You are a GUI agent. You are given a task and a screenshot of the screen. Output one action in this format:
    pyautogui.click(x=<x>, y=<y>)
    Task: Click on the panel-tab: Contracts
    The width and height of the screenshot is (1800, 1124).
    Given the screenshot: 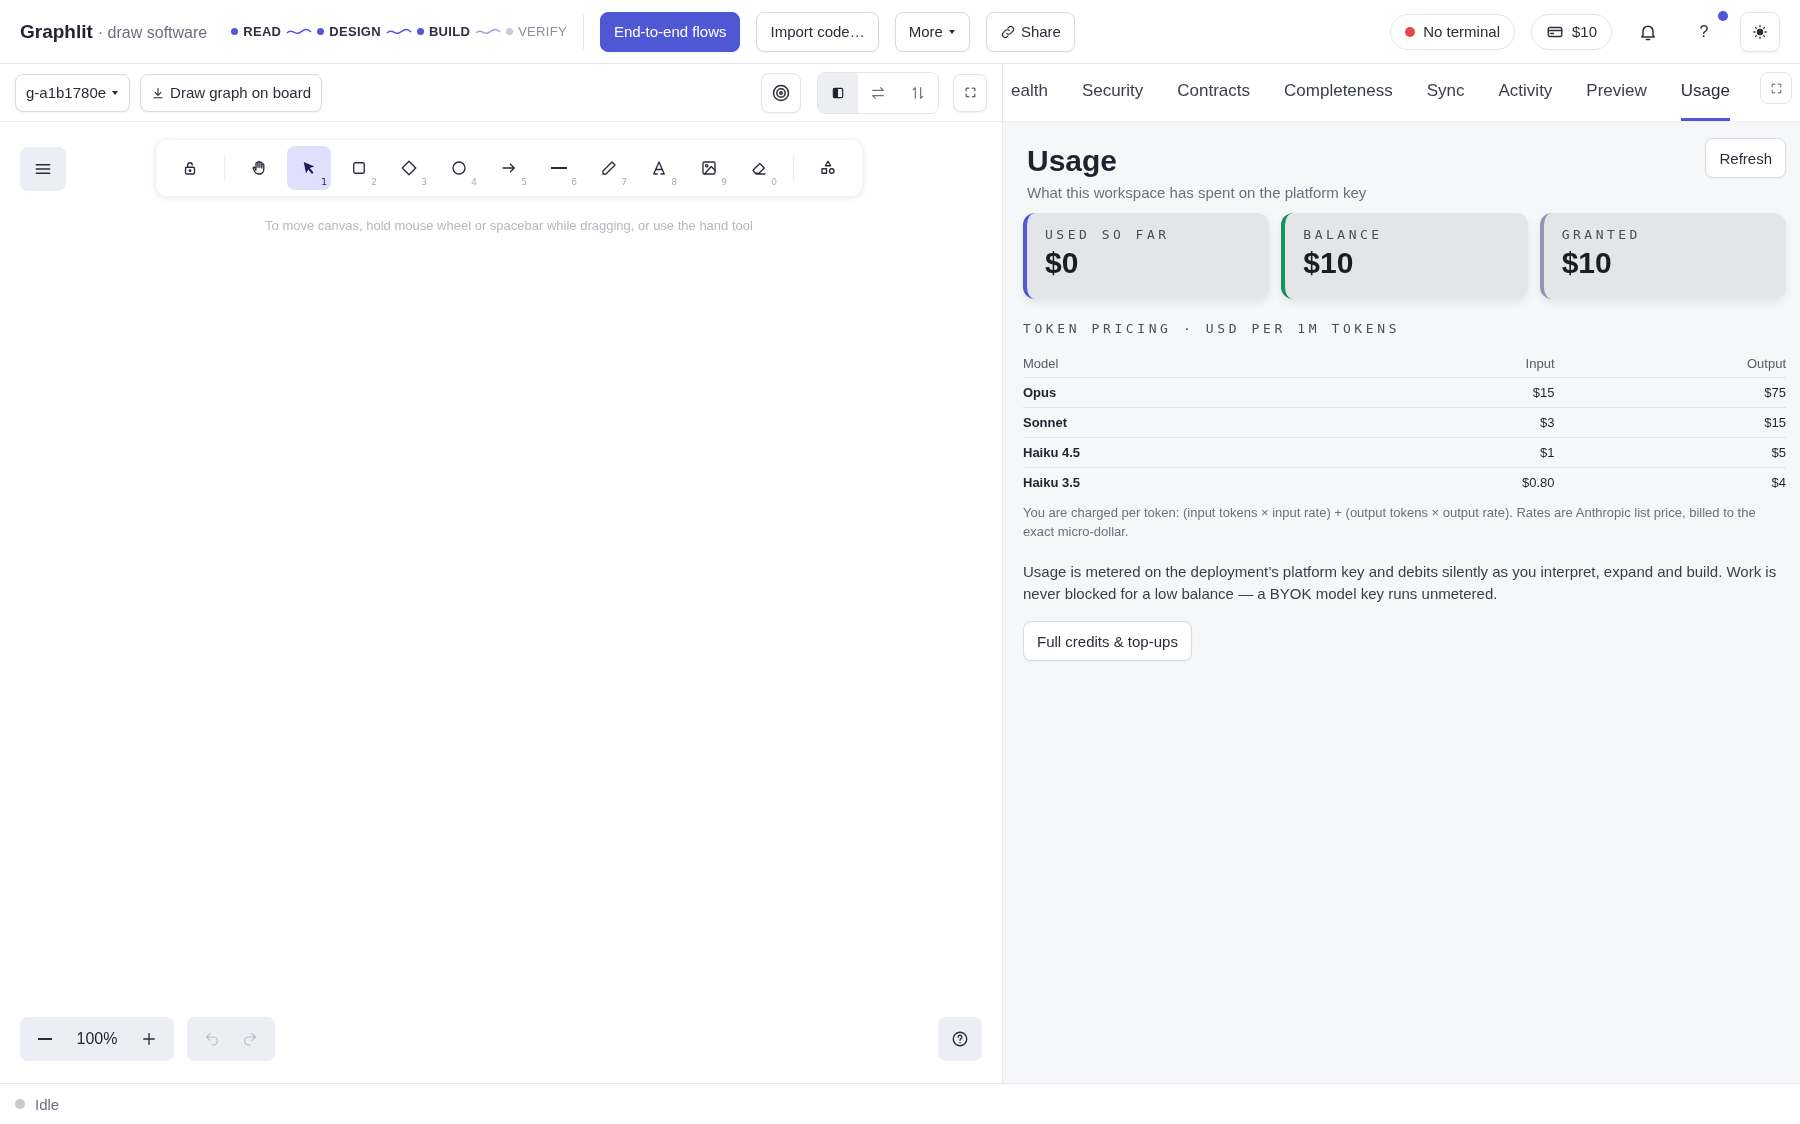 What is the action you would take?
    pyautogui.click(x=1214, y=92)
    